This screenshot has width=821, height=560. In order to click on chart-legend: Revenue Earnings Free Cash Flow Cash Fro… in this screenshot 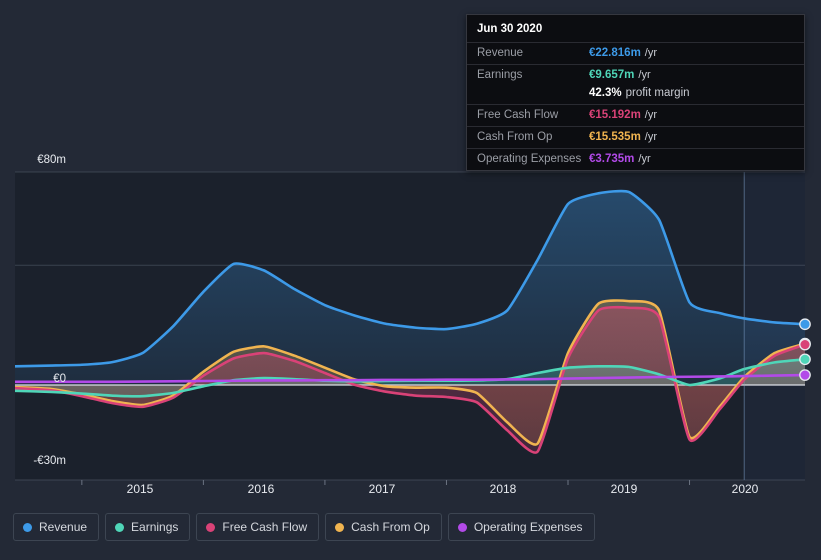, I will do `click(304, 527)`.